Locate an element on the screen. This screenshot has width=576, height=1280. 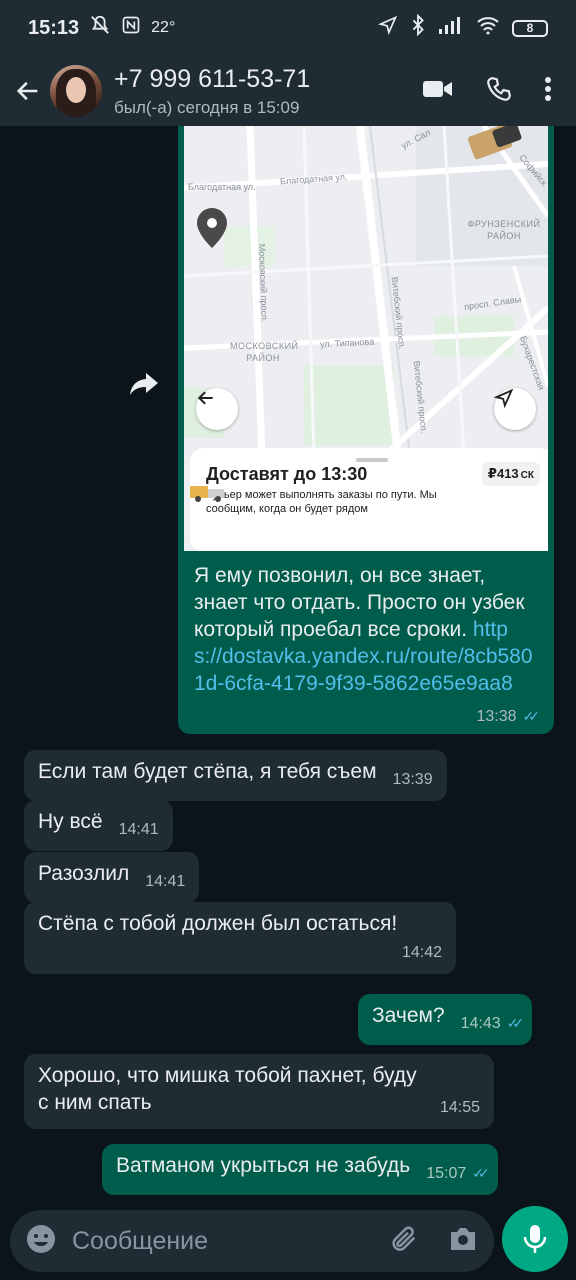
muted-bell-icon is located at coordinates (100, 28).